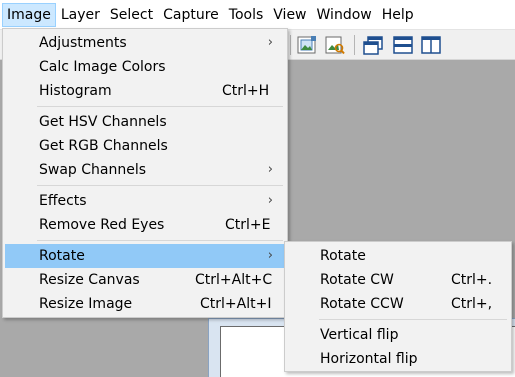  Describe the element at coordinates (359, 335) in the screenshot. I see `menu-item-label: Vertical flip` at that location.